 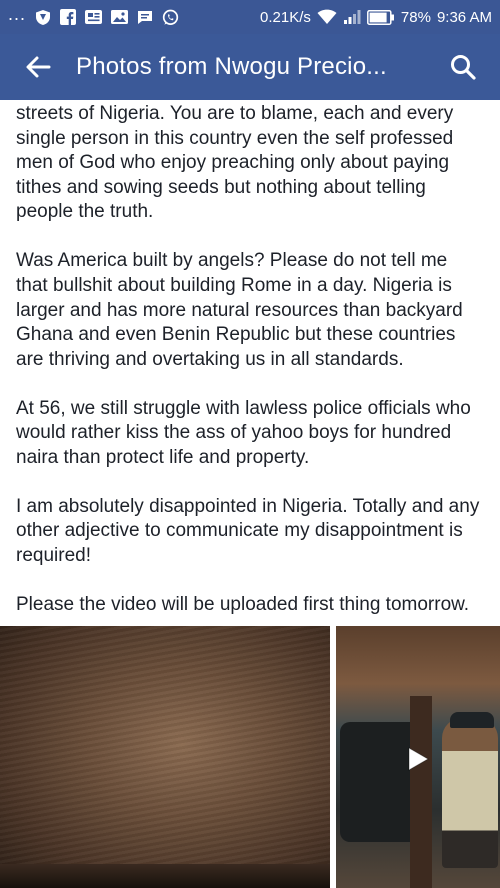 I want to click on arrow-back-icon, so click(x=38, y=67).